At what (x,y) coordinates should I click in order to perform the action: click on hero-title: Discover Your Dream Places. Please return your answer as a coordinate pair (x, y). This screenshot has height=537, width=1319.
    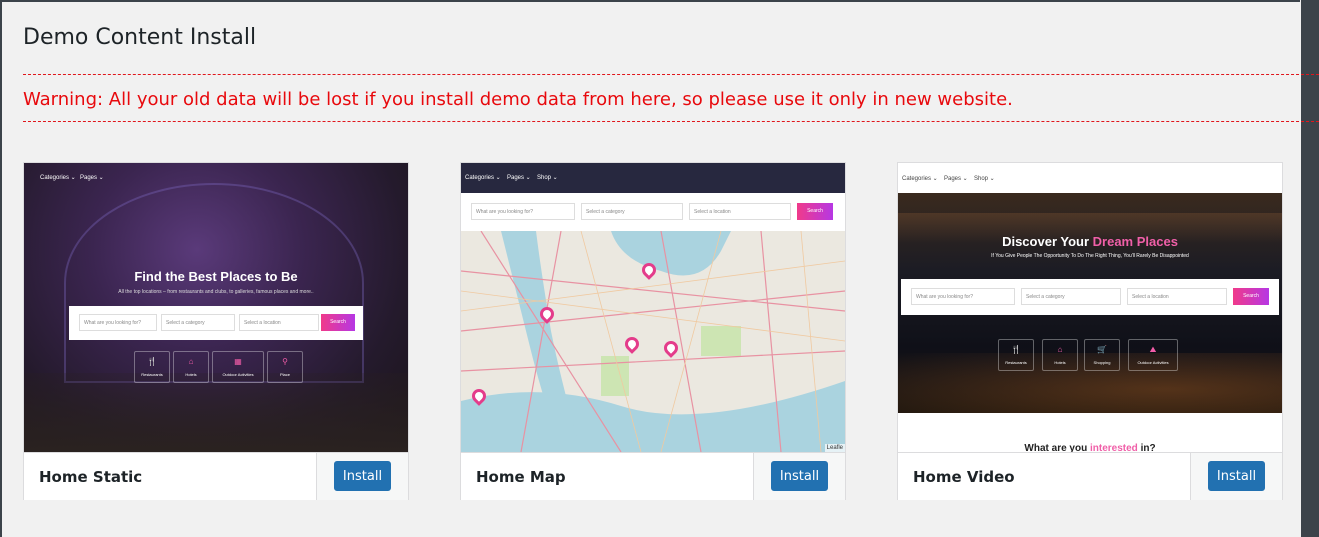
    Looking at the image, I should click on (1090, 241).